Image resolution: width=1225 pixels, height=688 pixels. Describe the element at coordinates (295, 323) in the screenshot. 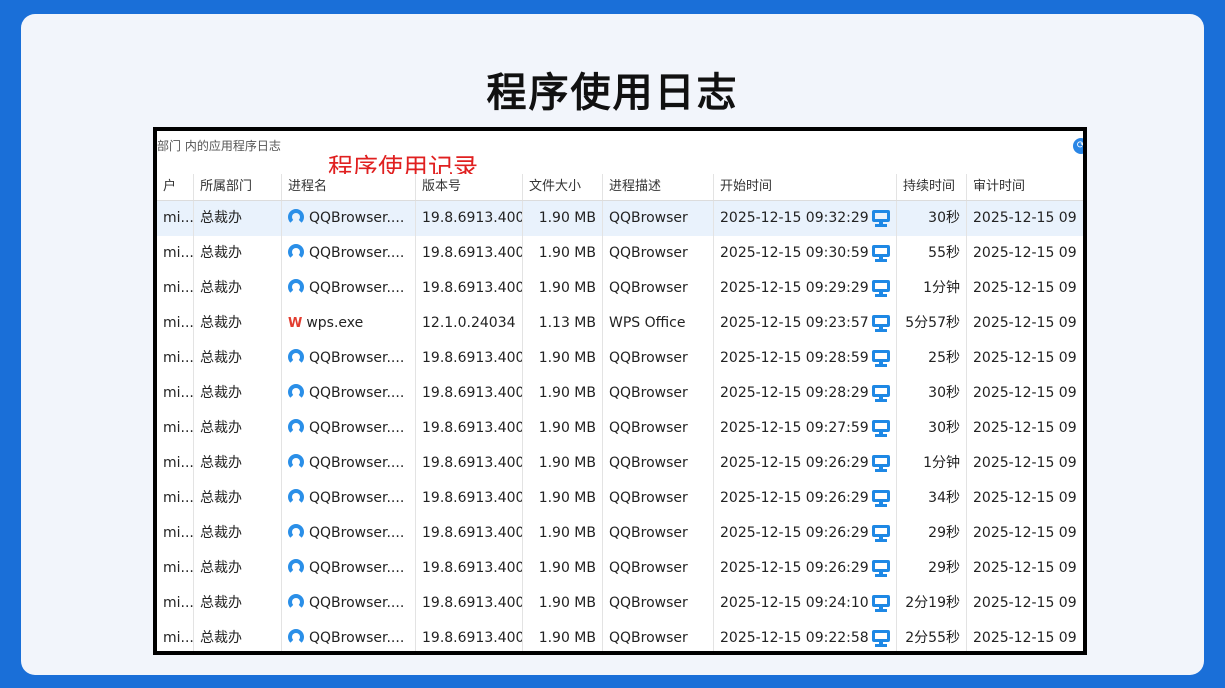

I see `wps-icon: W` at that location.